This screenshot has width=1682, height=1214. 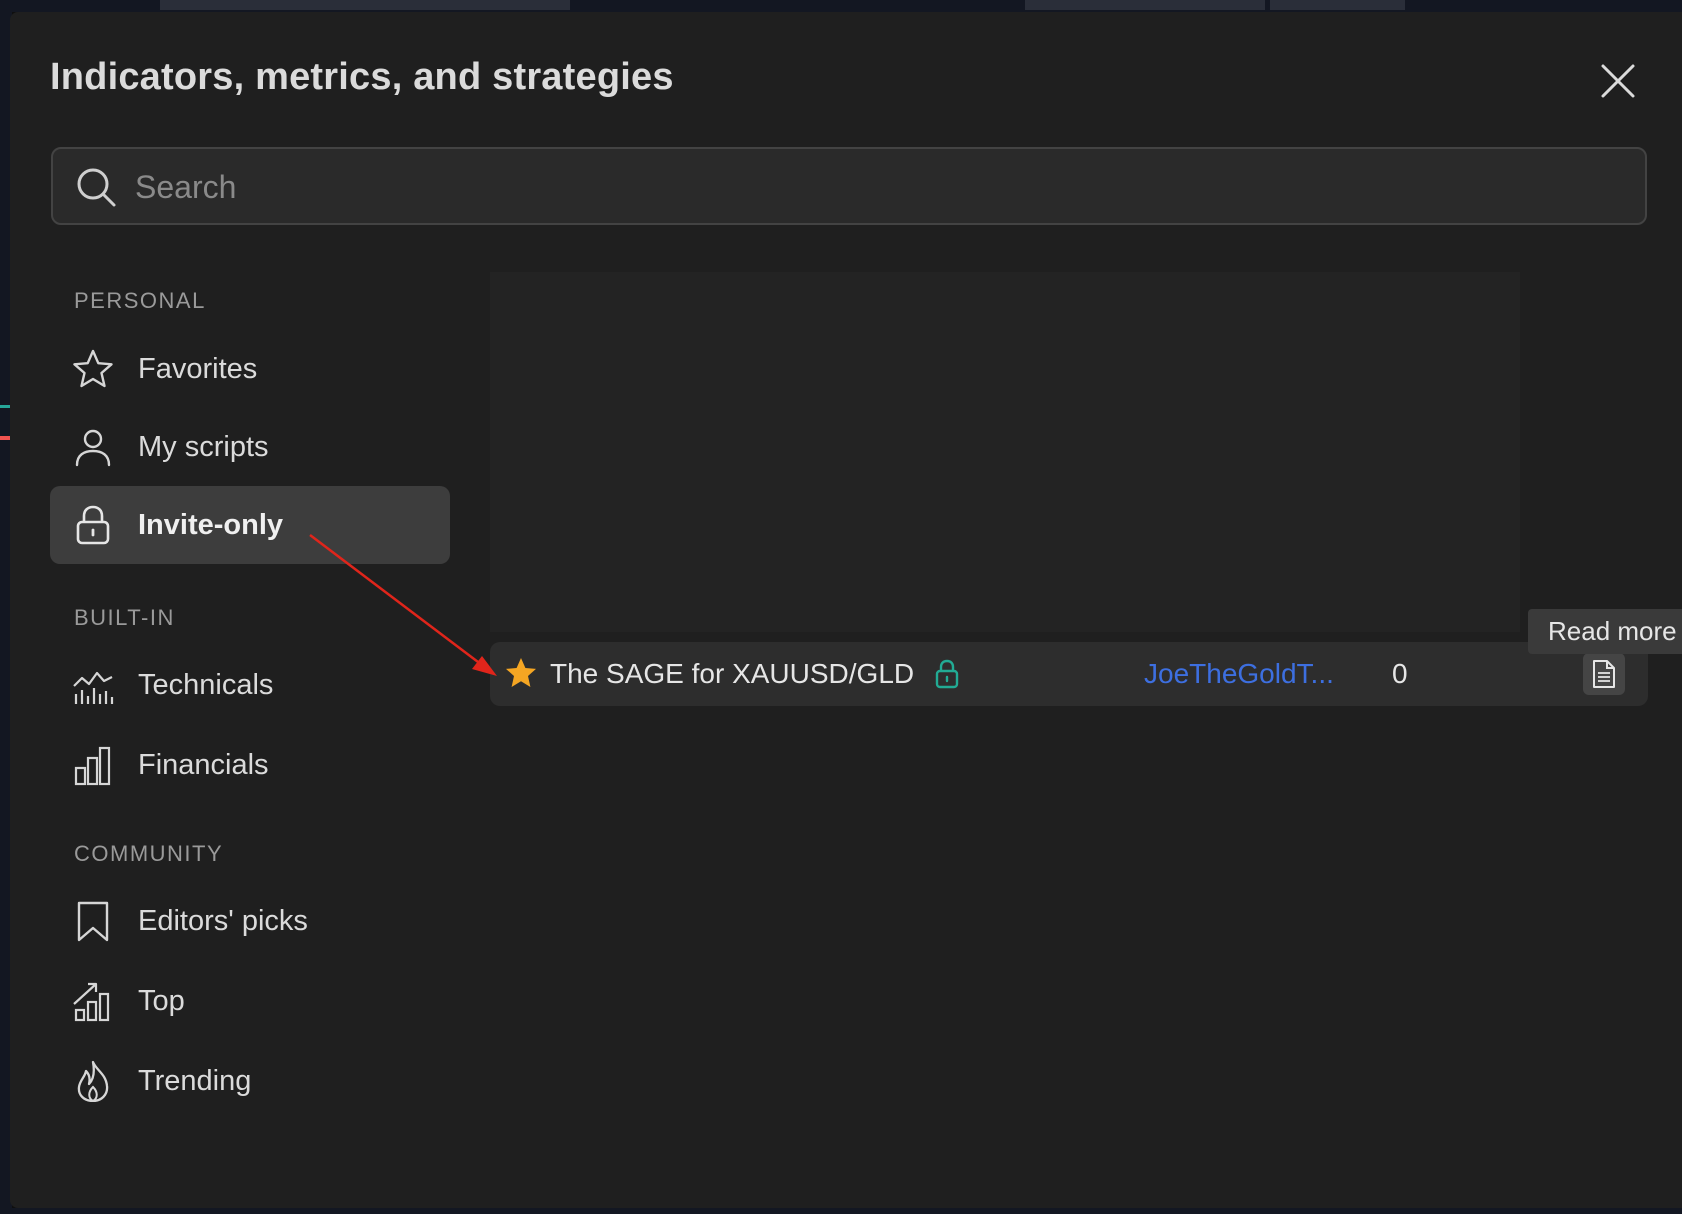 What do you see at coordinates (198, 368) in the screenshot?
I see `sidebar-item-label: Favorites` at bounding box center [198, 368].